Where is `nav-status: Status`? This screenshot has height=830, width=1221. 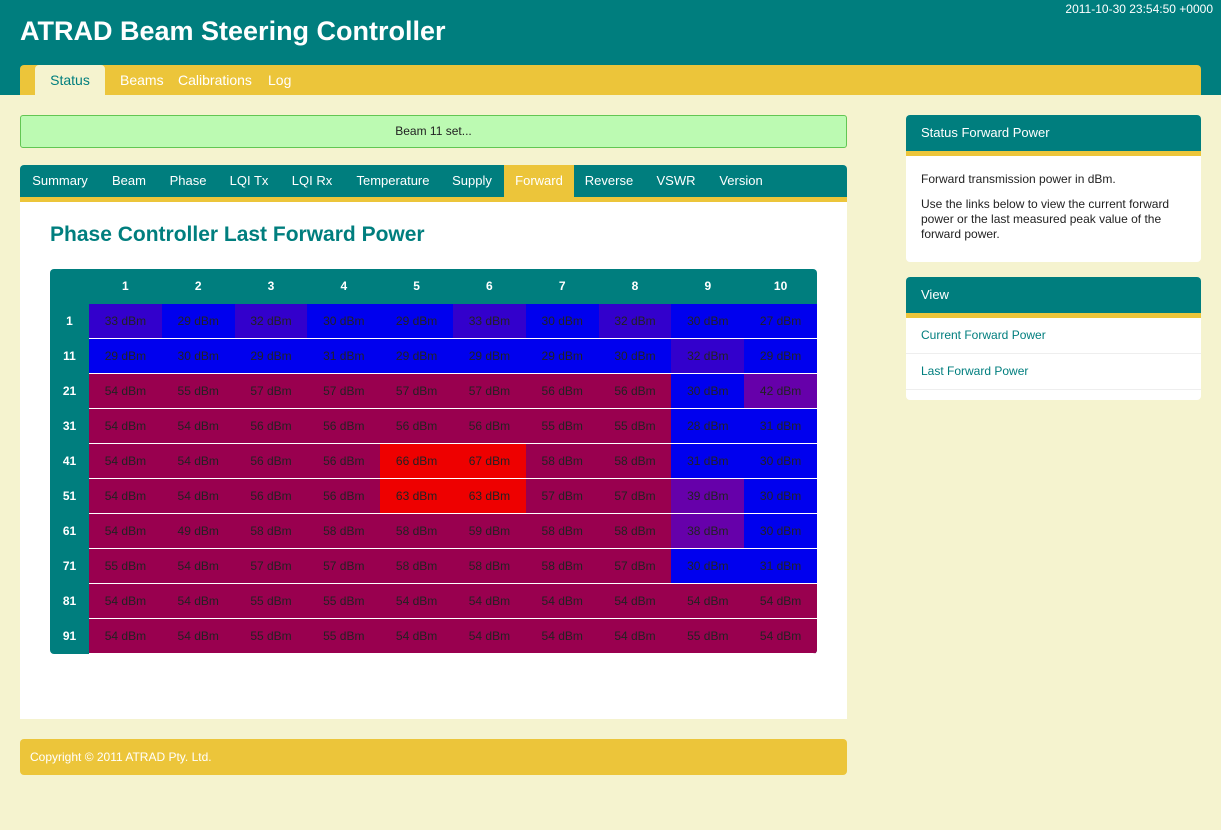 nav-status: Status is located at coordinates (70, 80).